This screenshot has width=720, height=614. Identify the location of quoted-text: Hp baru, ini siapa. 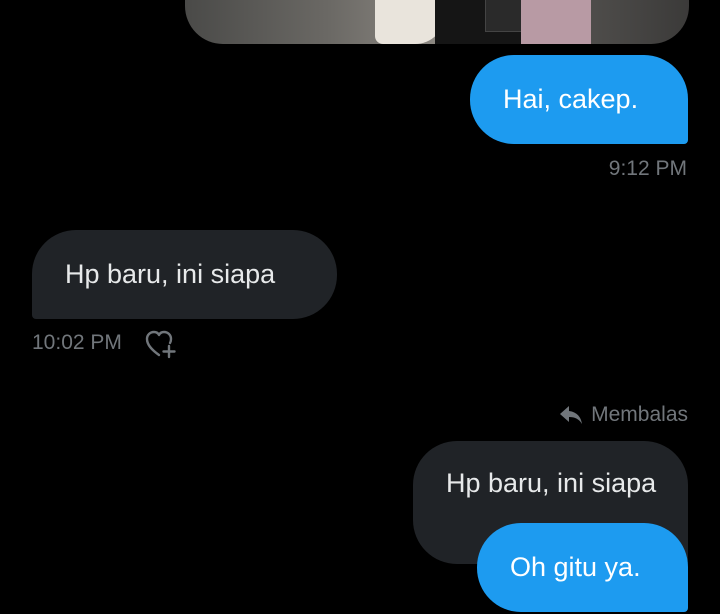
(551, 483).